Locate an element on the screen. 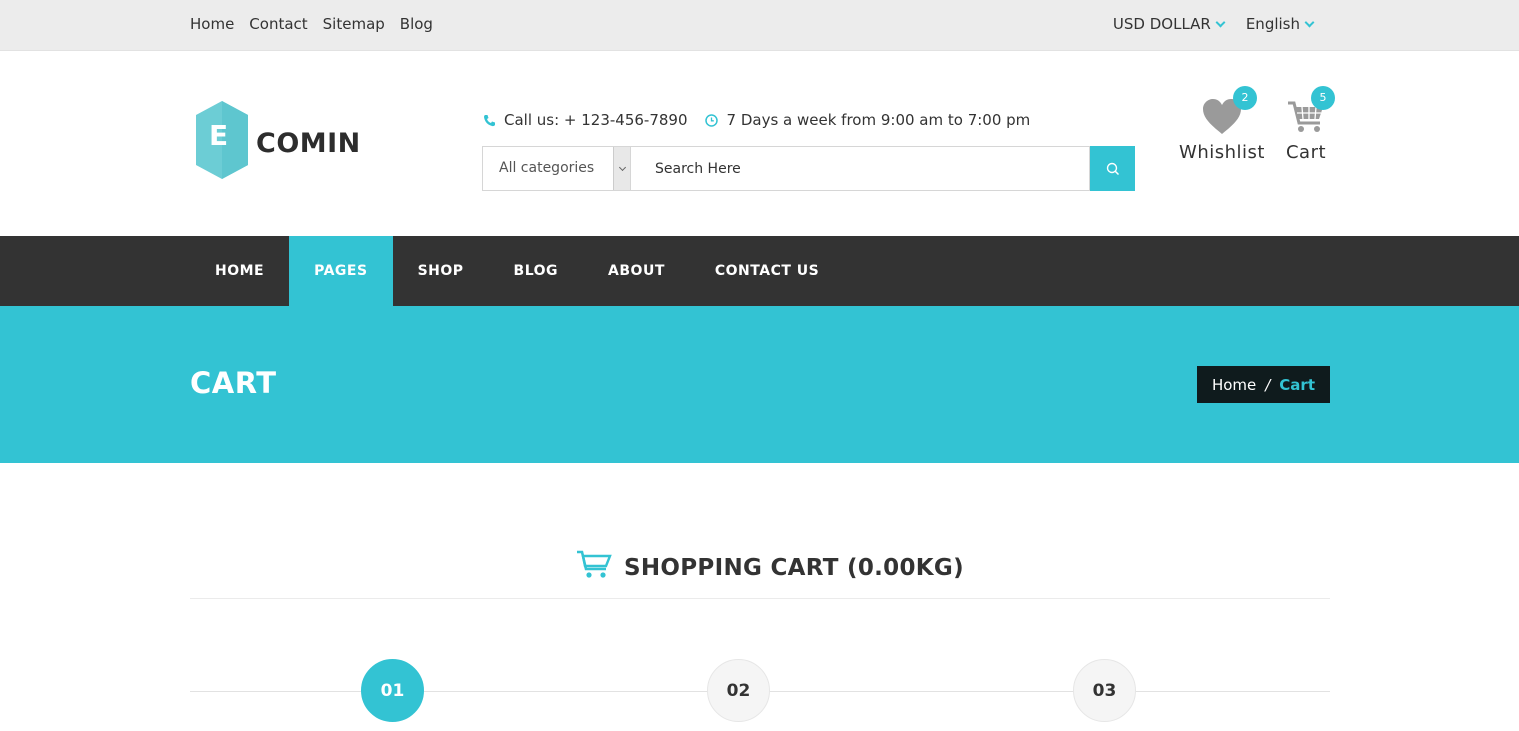 This screenshot has height=731, width=1519. hours-info: 7 Days a week from 9:00 am to 7:00 pm is located at coordinates (867, 120).